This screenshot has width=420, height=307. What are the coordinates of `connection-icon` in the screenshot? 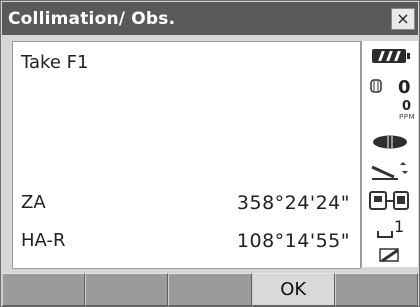 It's located at (389, 200).